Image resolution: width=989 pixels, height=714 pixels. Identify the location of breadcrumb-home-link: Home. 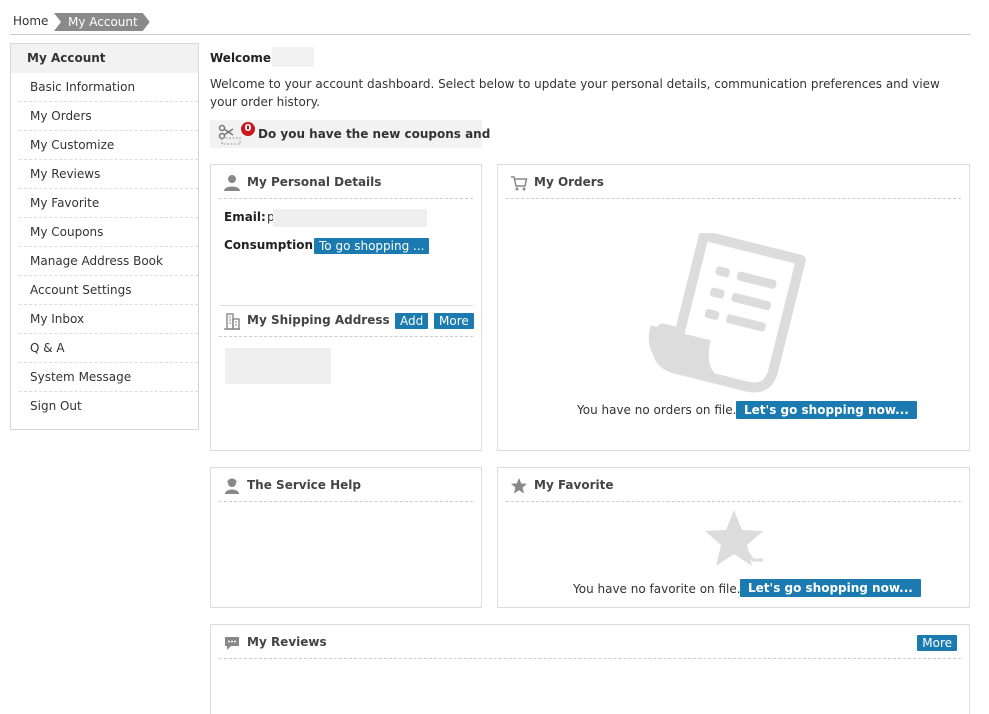
(30, 21).